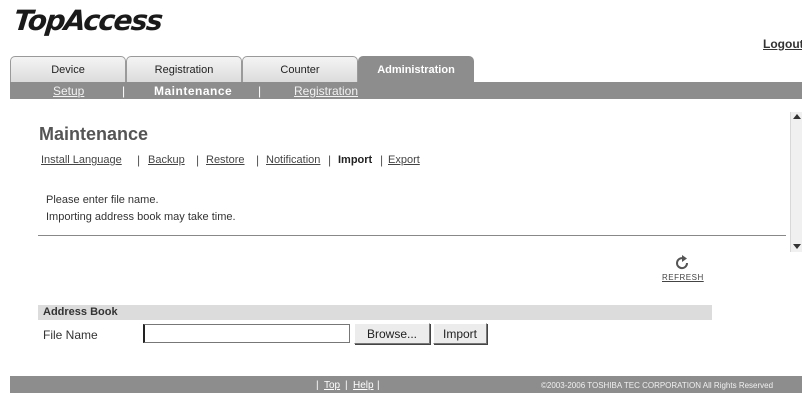 The image size is (802, 393). I want to click on instruction-message: Please enter file name., so click(102, 200).